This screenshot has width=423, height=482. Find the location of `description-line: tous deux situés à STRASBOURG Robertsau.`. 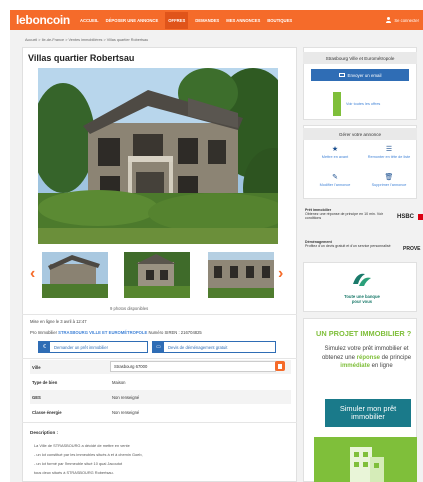

description-line: tous deux situés à STRASBOURG Robertsau. is located at coordinates (74, 472).